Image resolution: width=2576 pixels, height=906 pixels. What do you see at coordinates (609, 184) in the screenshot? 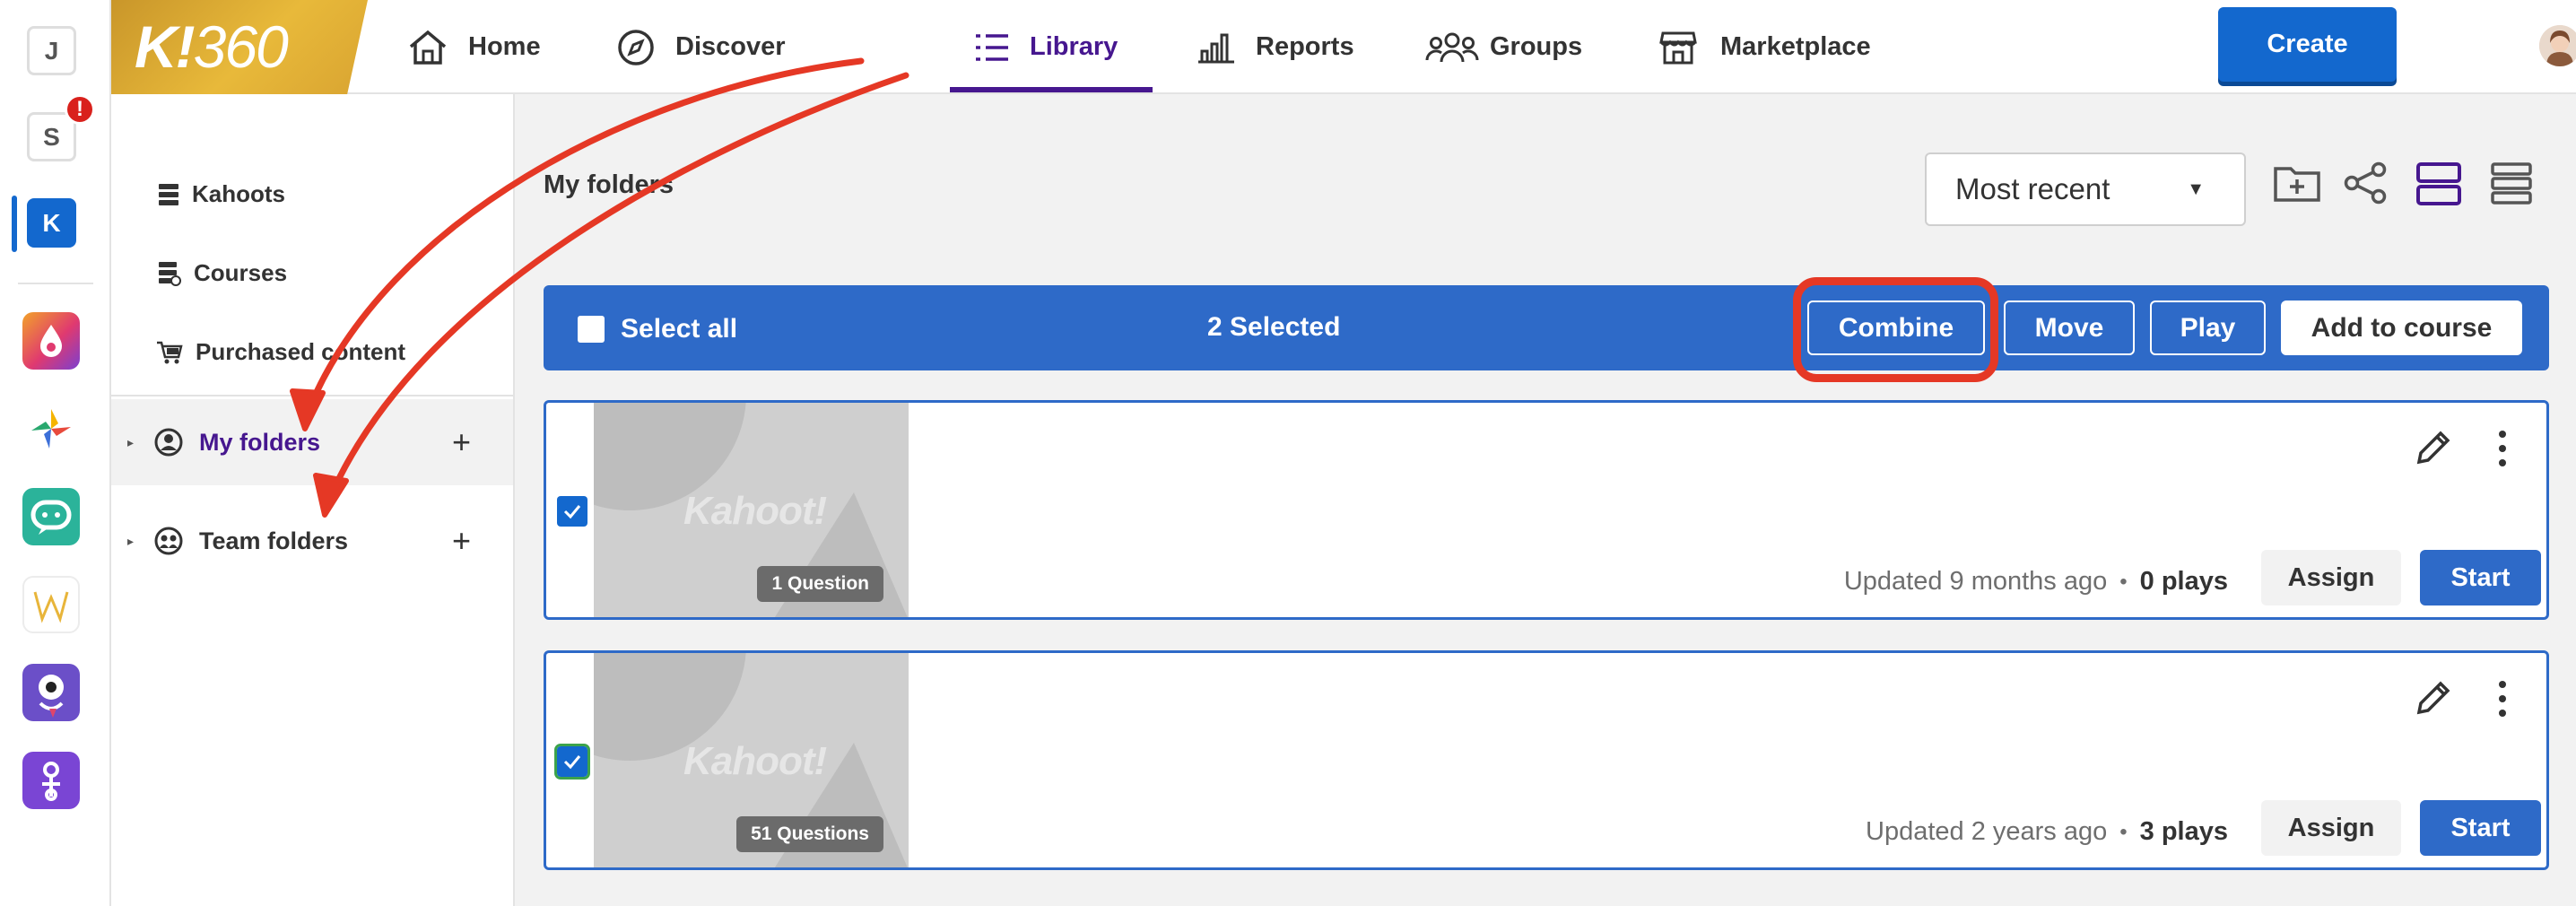
I see `page-title: My folders` at bounding box center [609, 184].